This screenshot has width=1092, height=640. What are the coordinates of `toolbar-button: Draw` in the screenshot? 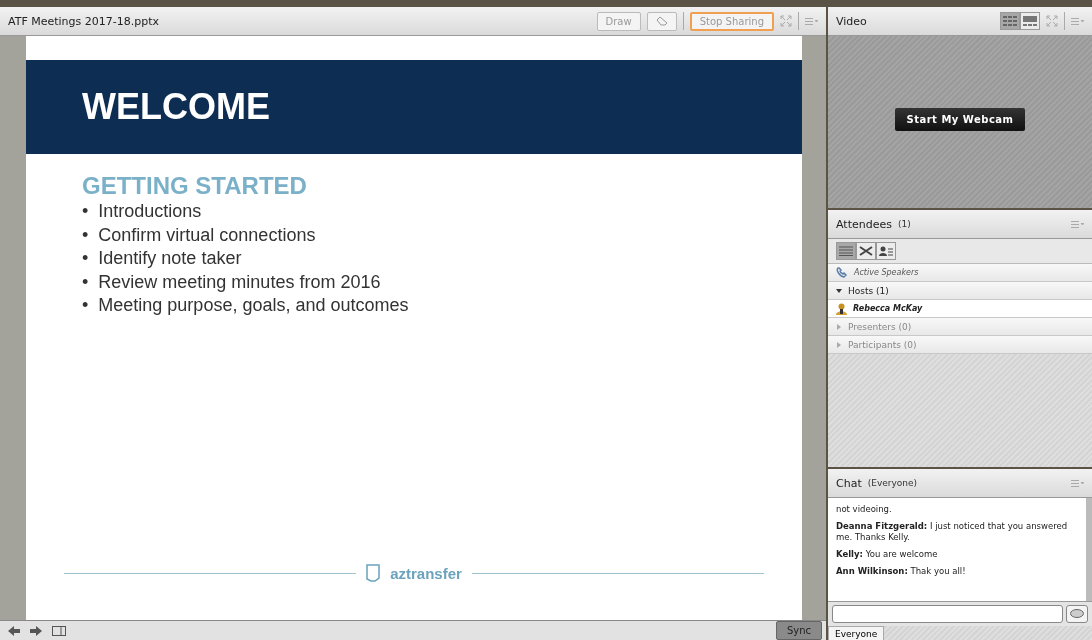 It's located at (618, 21).